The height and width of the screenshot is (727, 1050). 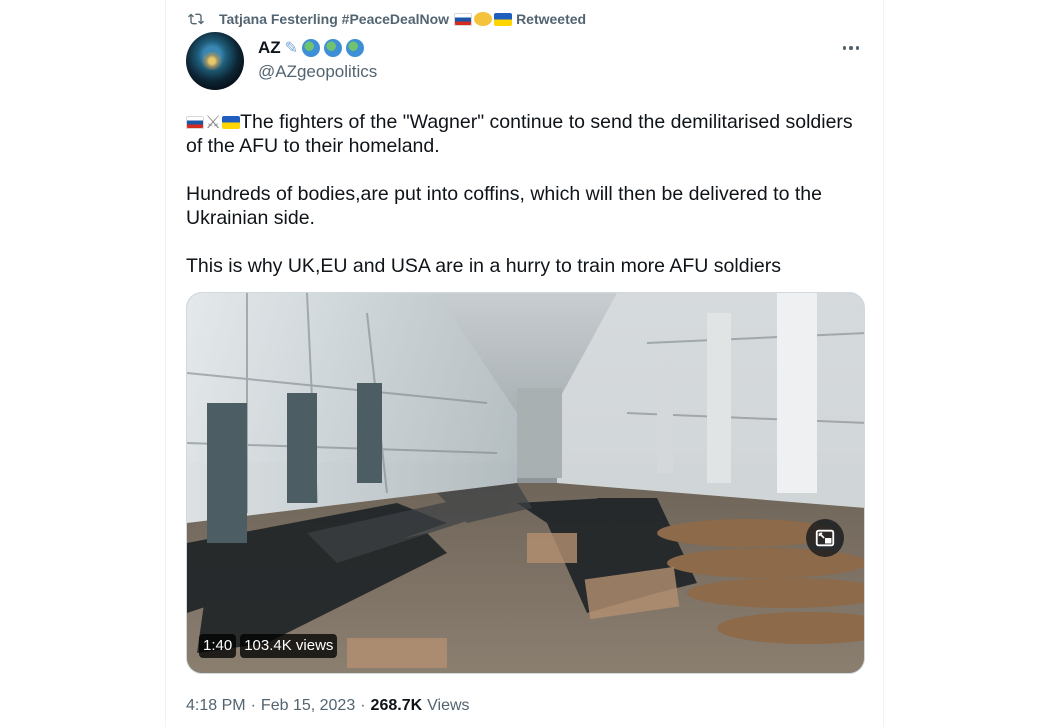 I want to click on tweet-time: 4:18 PM, so click(x=216, y=706).